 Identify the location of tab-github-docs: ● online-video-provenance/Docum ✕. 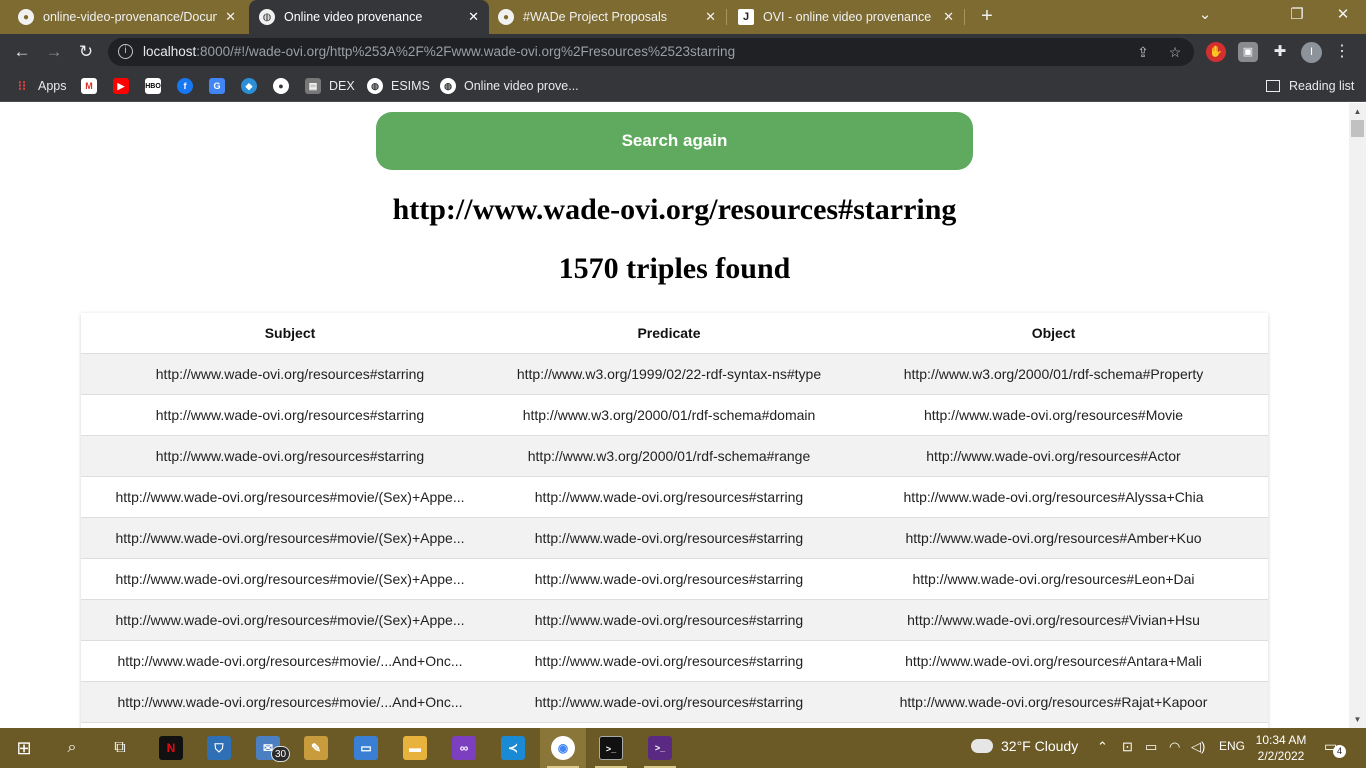
(127, 17).